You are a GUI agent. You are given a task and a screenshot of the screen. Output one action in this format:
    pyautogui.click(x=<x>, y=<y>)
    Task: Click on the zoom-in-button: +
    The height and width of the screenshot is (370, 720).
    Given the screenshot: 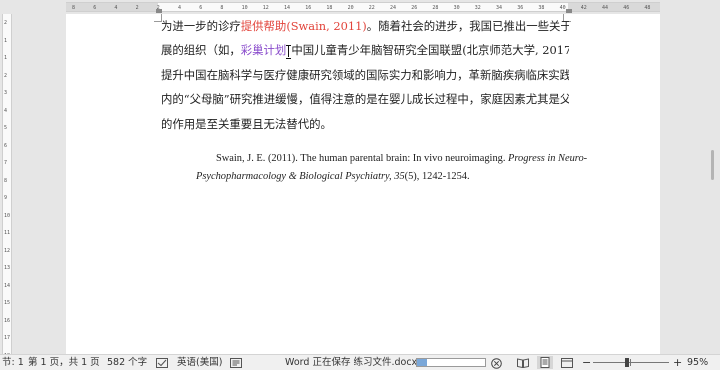 What is the action you would take?
    pyautogui.click(x=677, y=362)
    